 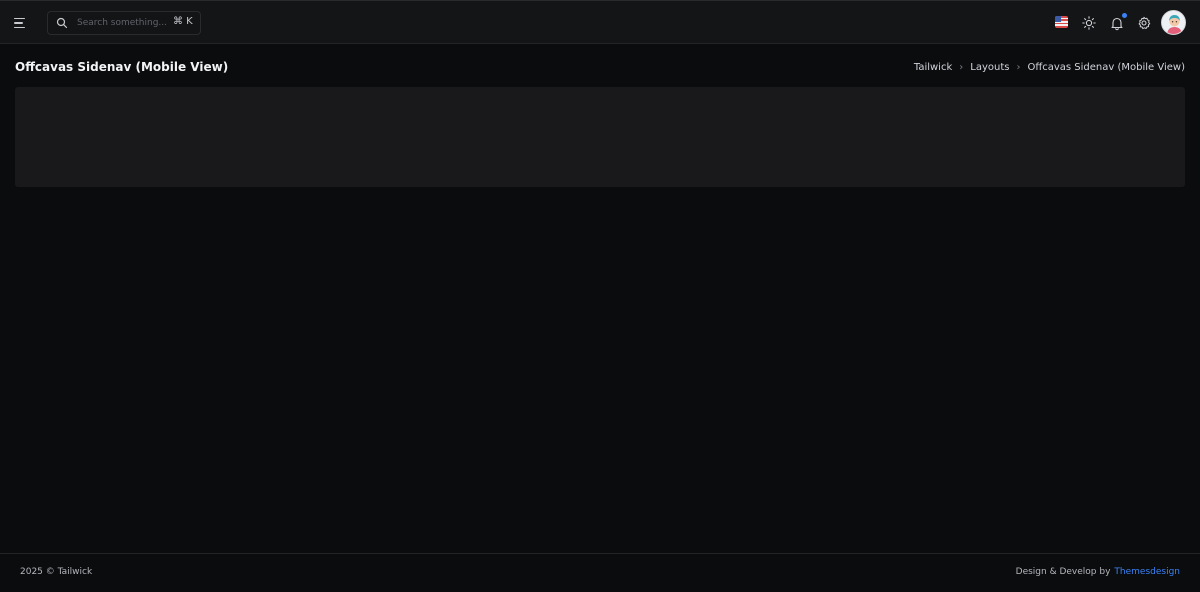 I want to click on breadcrumb-item-tailwick: Tailwick, so click(x=933, y=67).